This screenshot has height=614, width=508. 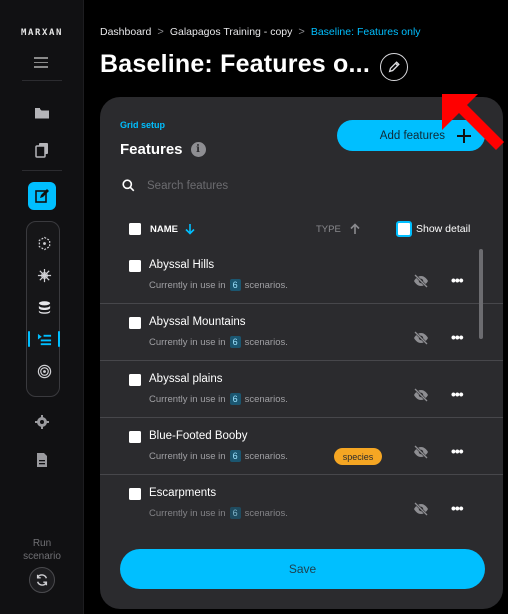 I want to click on planning-units-icon, so click(x=44, y=275).